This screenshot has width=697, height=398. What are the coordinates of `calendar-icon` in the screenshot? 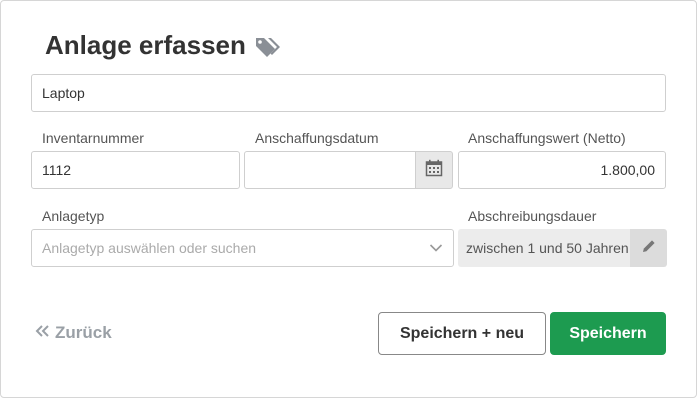 It's located at (434, 170).